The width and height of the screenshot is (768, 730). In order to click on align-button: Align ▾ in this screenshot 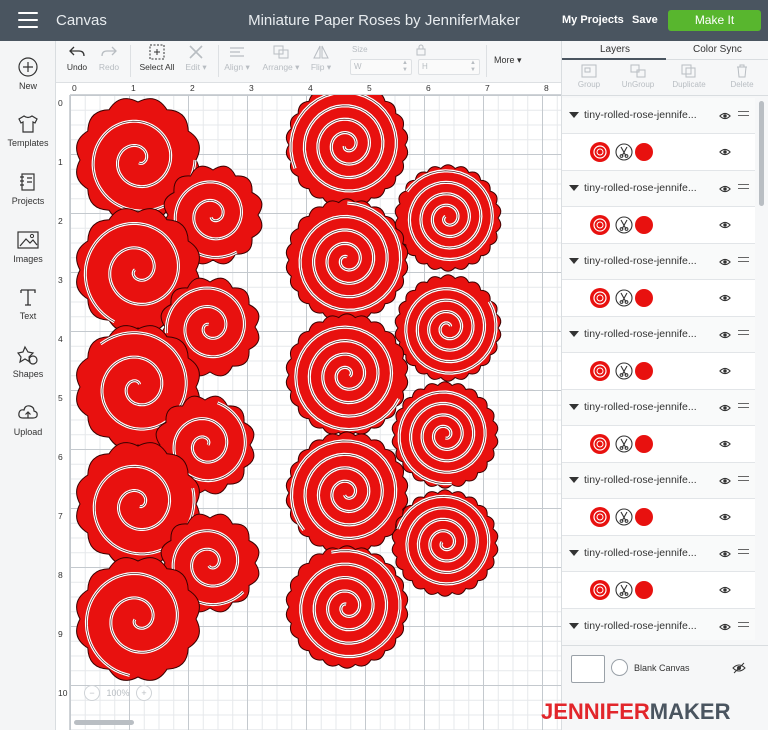, I will do `click(237, 58)`.